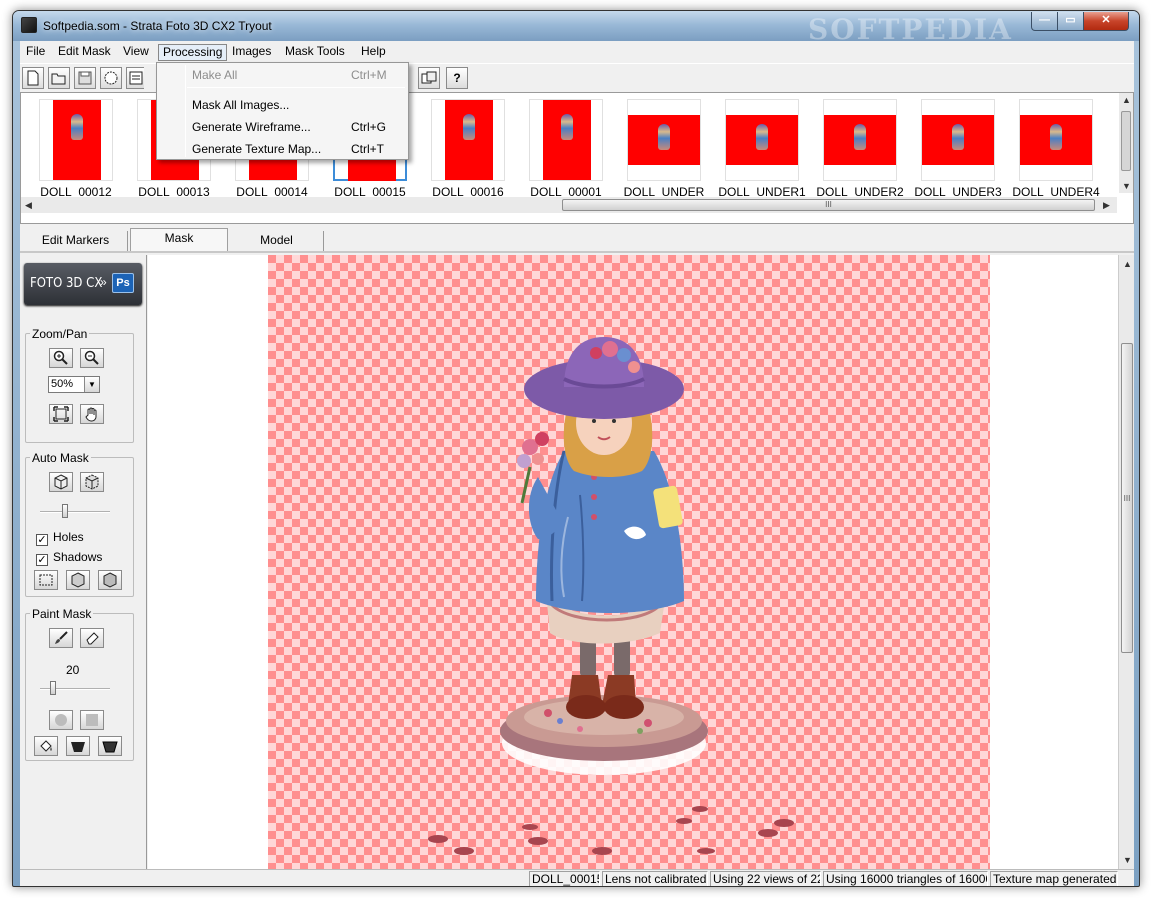 Image resolution: width=1160 pixels, height=905 pixels. I want to click on open-button, so click(59, 78).